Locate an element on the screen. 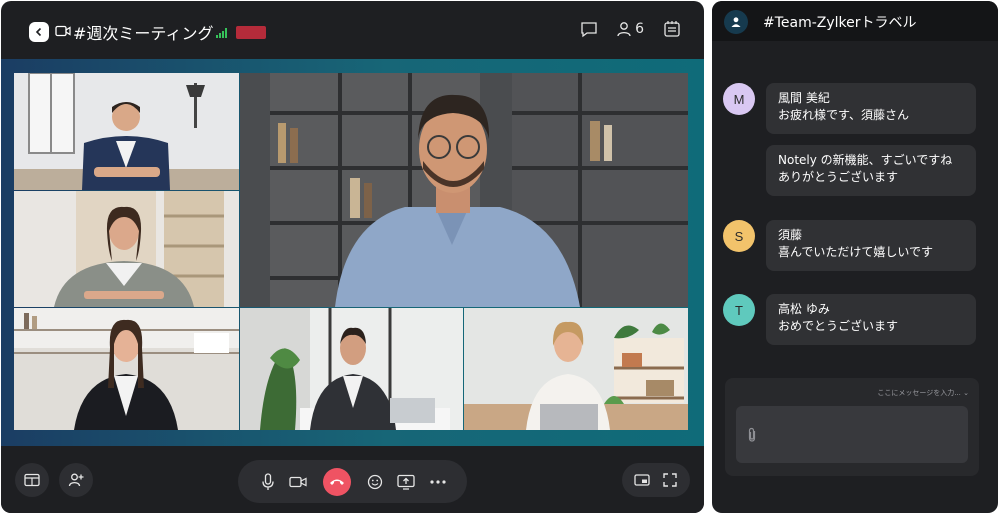 Image resolution: width=1000 pixels, height=516 pixels. avatar: M is located at coordinates (739, 99).